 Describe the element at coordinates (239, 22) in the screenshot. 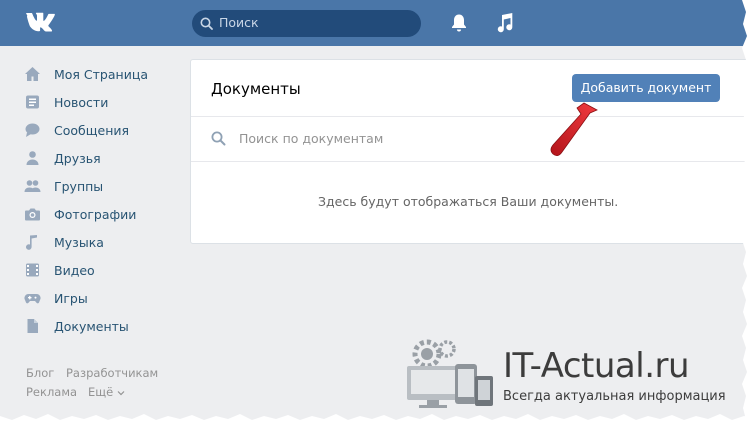

I see `header-search-placeholder: Поиск` at that location.